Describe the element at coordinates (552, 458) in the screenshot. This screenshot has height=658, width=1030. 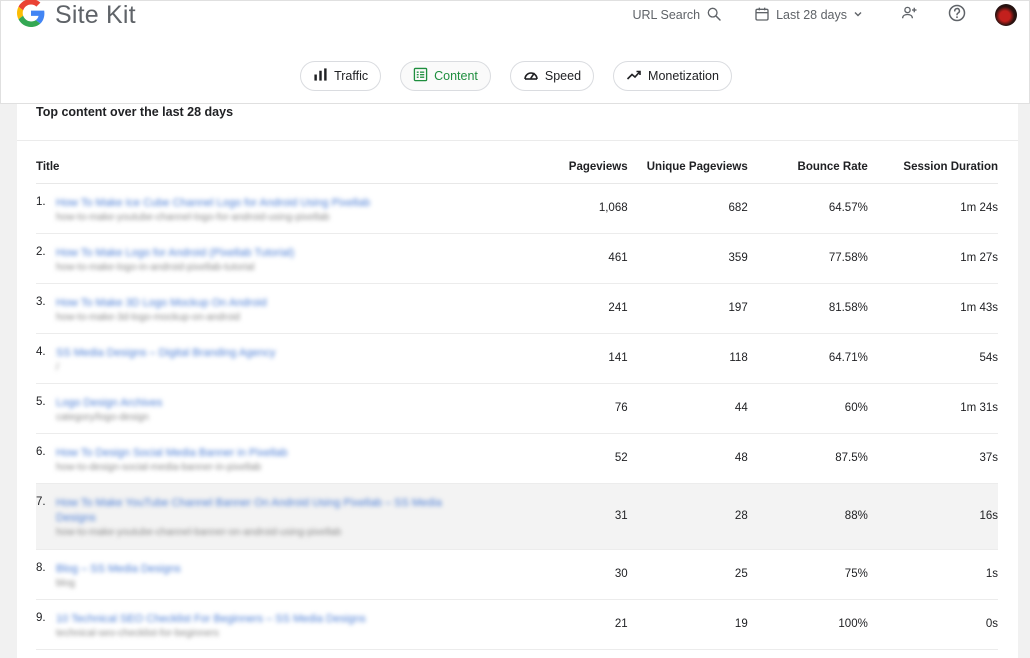
I see `cell-pageviews: 52` at that location.